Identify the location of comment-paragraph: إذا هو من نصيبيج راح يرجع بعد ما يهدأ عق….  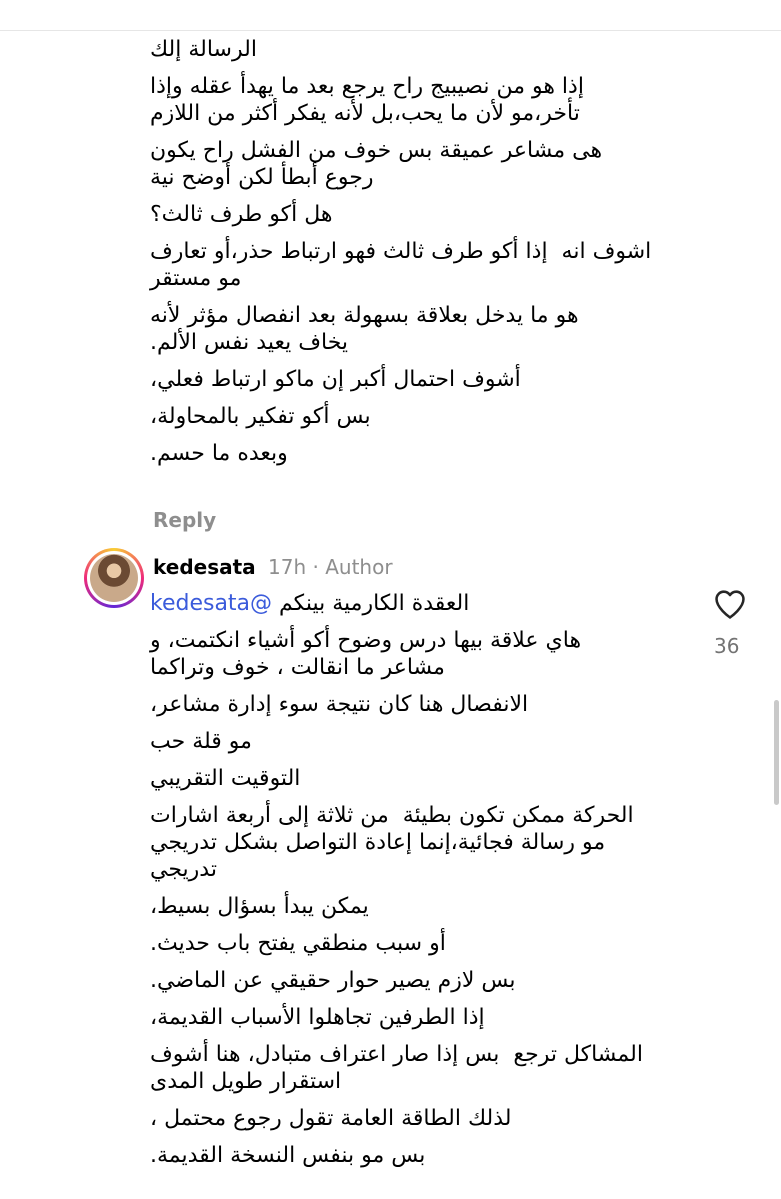
(415, 100).